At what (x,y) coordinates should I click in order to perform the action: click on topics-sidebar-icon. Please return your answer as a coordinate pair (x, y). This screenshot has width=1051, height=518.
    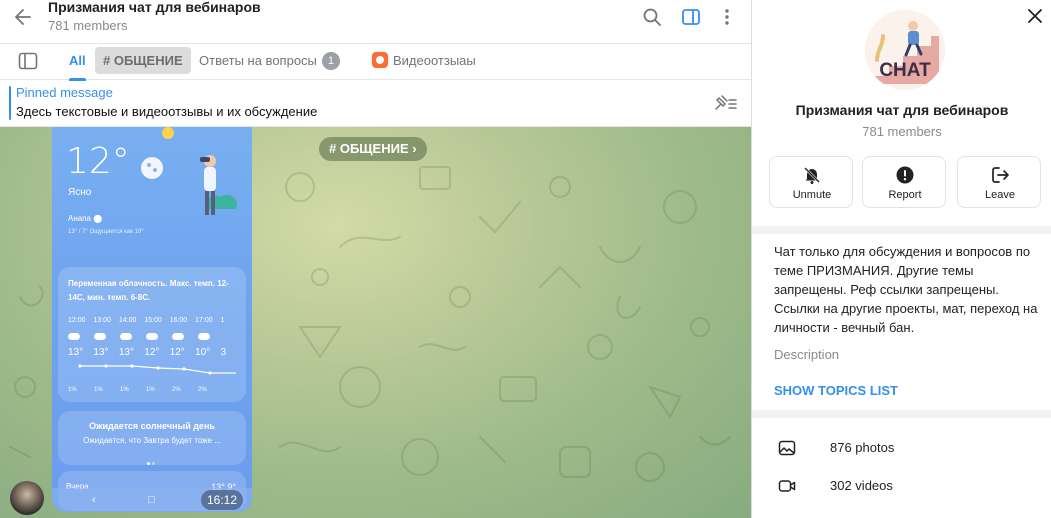
    Looking at the image, I should click on (28, 61).